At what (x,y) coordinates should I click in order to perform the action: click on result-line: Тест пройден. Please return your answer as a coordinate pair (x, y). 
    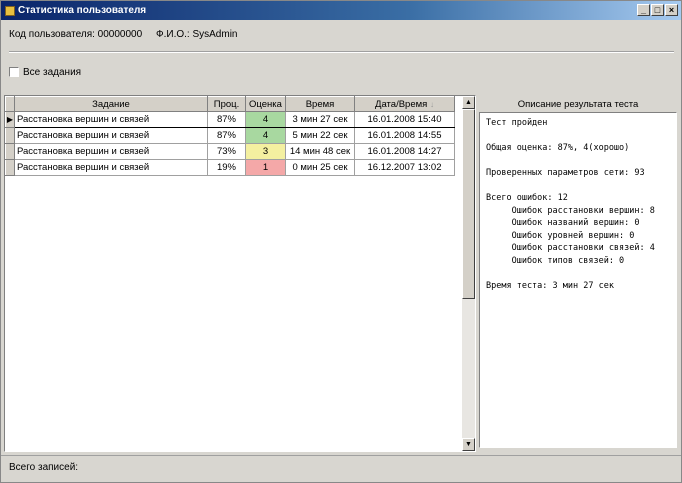
    Looking at the image, I should click on (517, 123).